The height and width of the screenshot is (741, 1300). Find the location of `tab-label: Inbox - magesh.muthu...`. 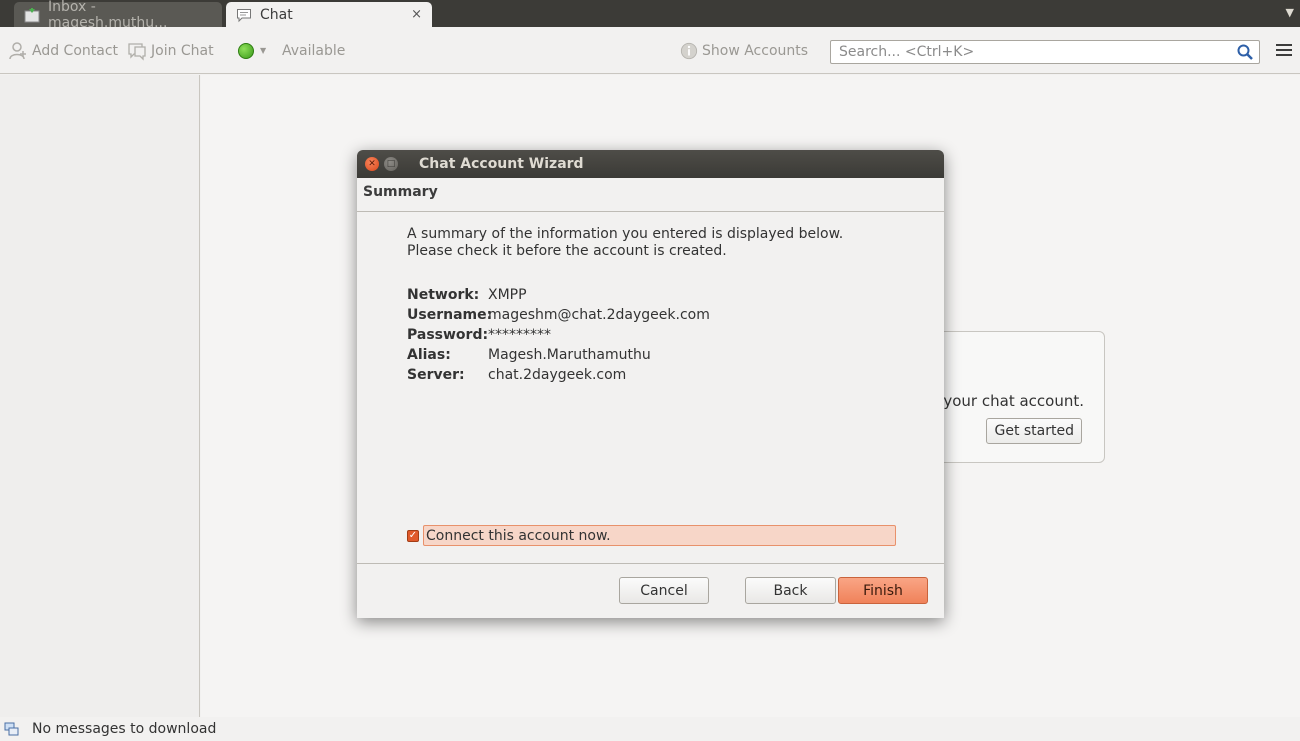

tab-label: Inbox - magesh.muthu... is located at coordinates (108, 15).